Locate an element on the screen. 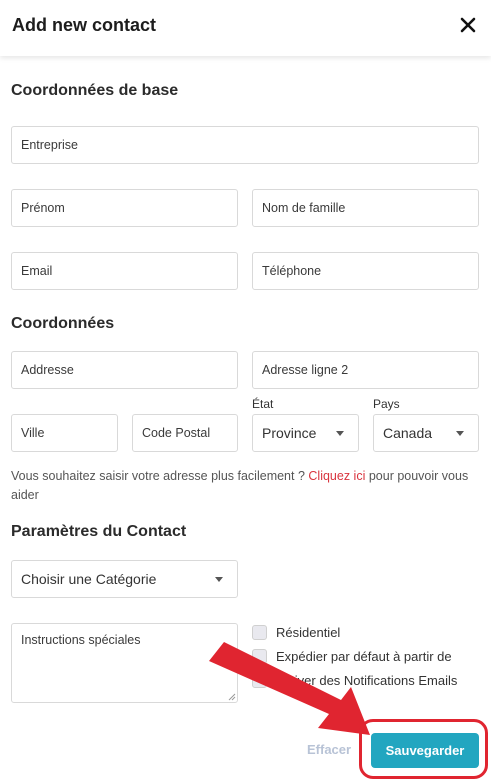 This screenshot has width=491, height=781. annotation-arrow-icon is located at coordinates (289, 688).